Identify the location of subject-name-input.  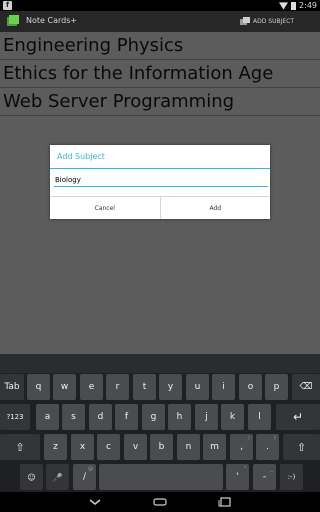
(161, 180).